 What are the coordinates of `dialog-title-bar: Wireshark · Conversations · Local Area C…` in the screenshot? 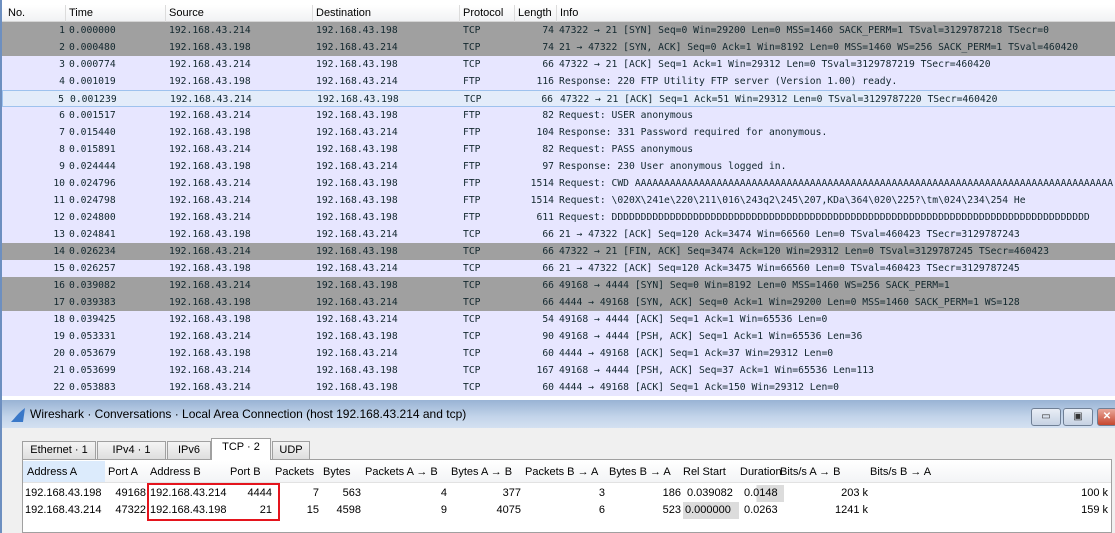 It's located at (558, 414).